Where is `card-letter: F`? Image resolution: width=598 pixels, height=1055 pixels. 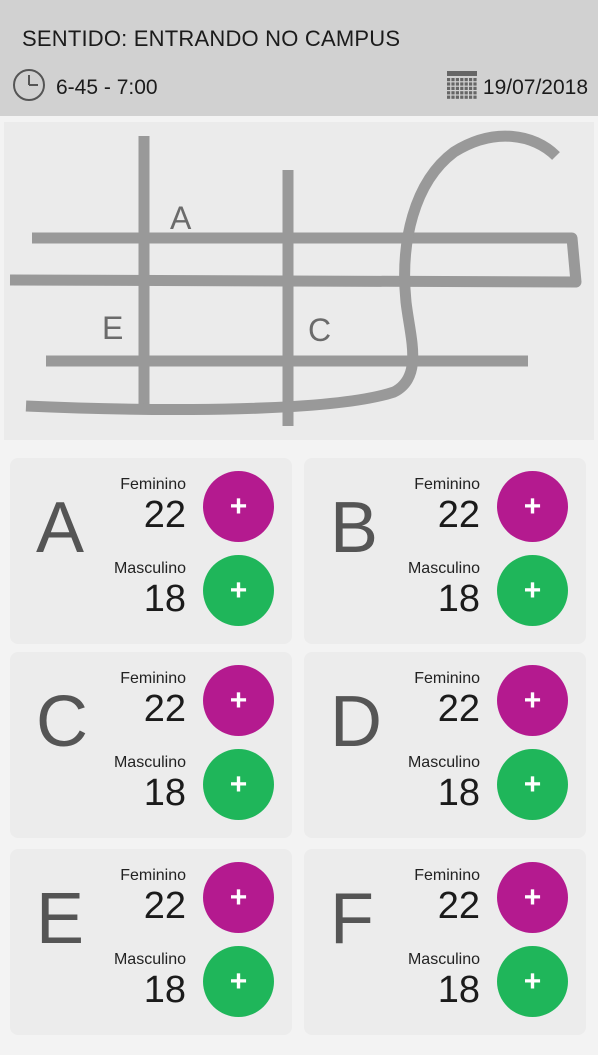
card-letter: F is located at coordinates (352, 919).